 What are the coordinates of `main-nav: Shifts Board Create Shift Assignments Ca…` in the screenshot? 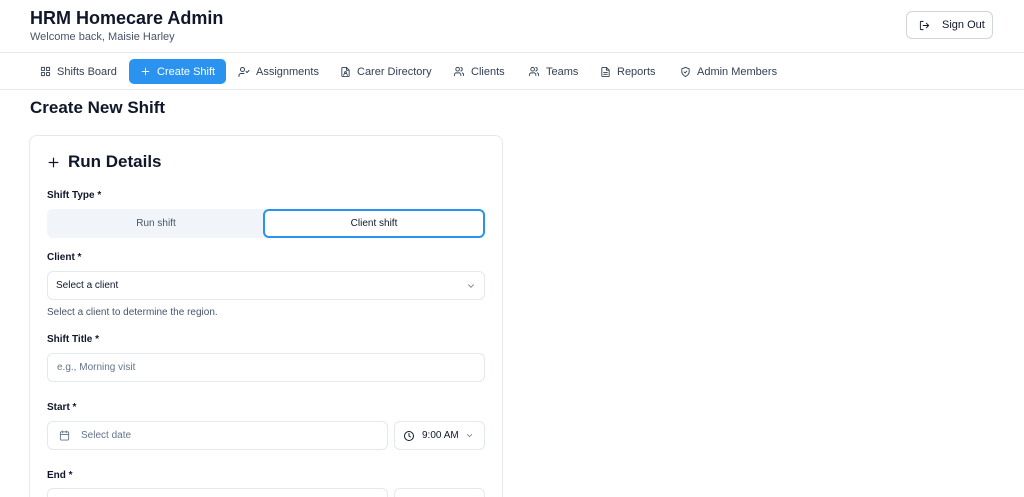 It's located at (512, 71).